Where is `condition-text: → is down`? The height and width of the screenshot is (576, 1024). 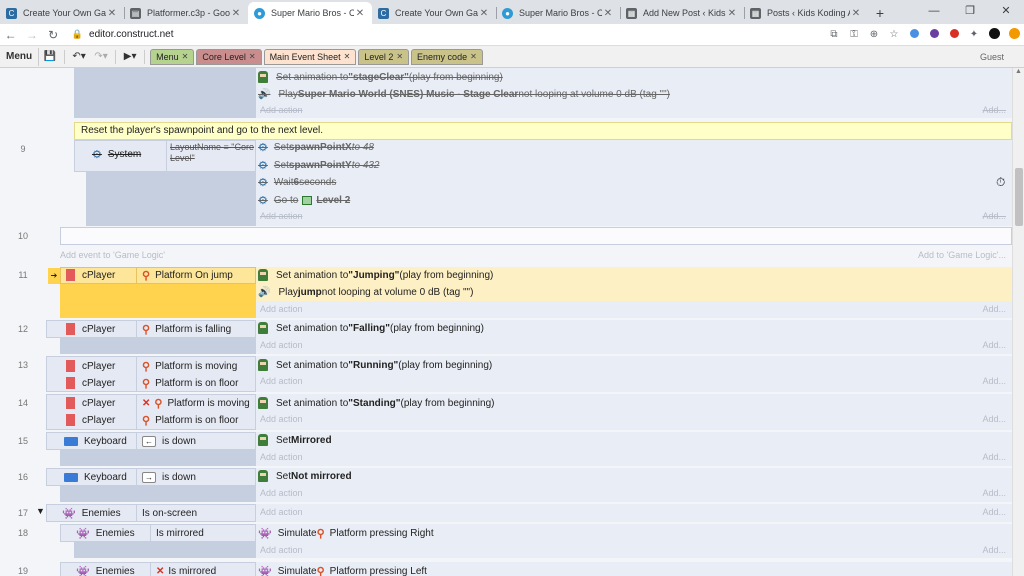 condition-text: → is down is located at coordinates (169, 477).